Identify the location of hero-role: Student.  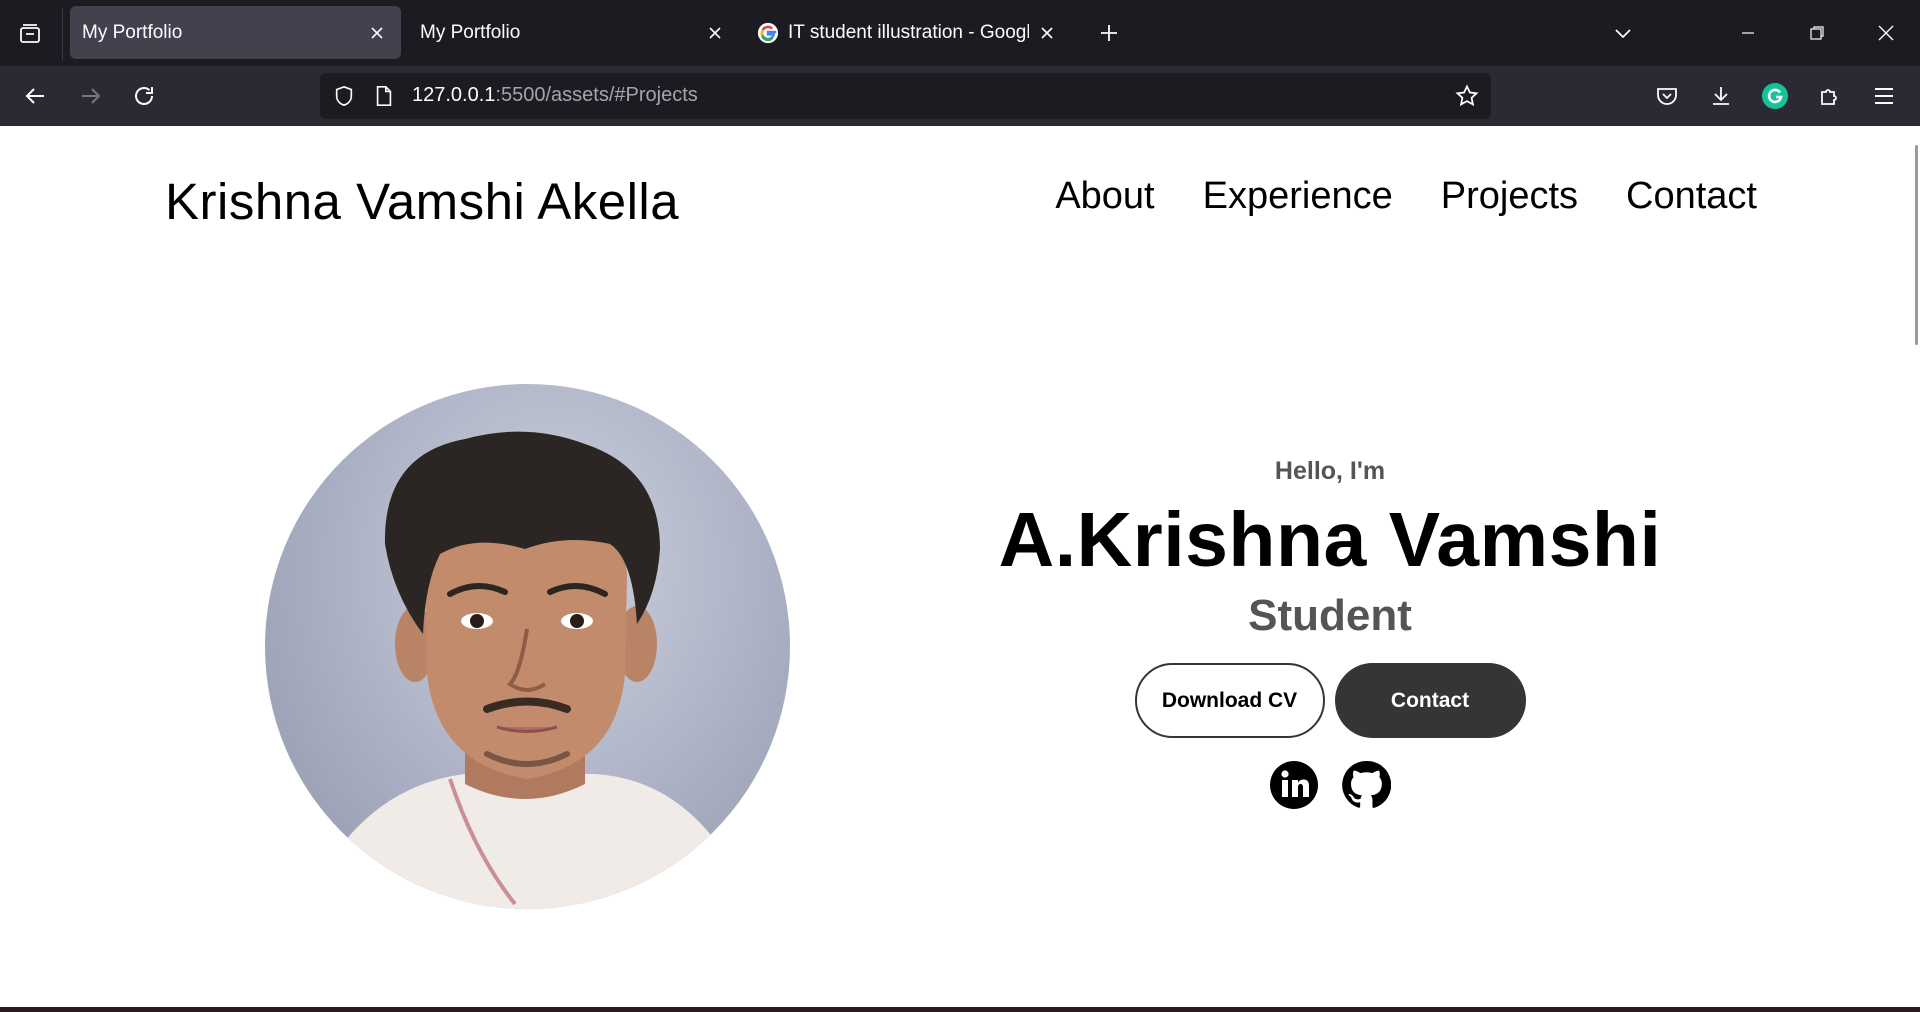
(1330, 615).